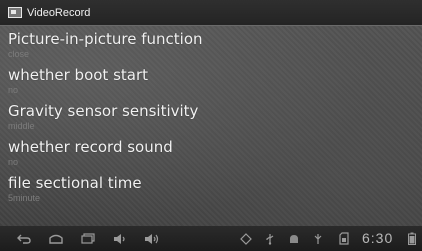  I want to click on home-icon, so click(56, 238).